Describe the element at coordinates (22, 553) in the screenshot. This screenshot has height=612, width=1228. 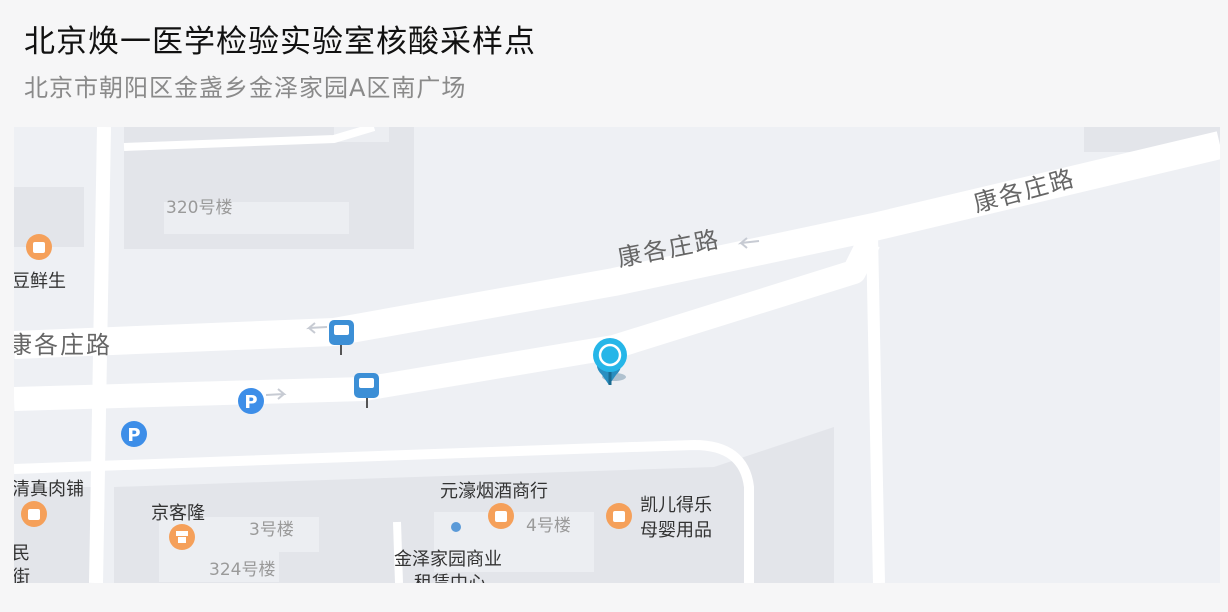
I see `poi-label-min: 民` at that location.